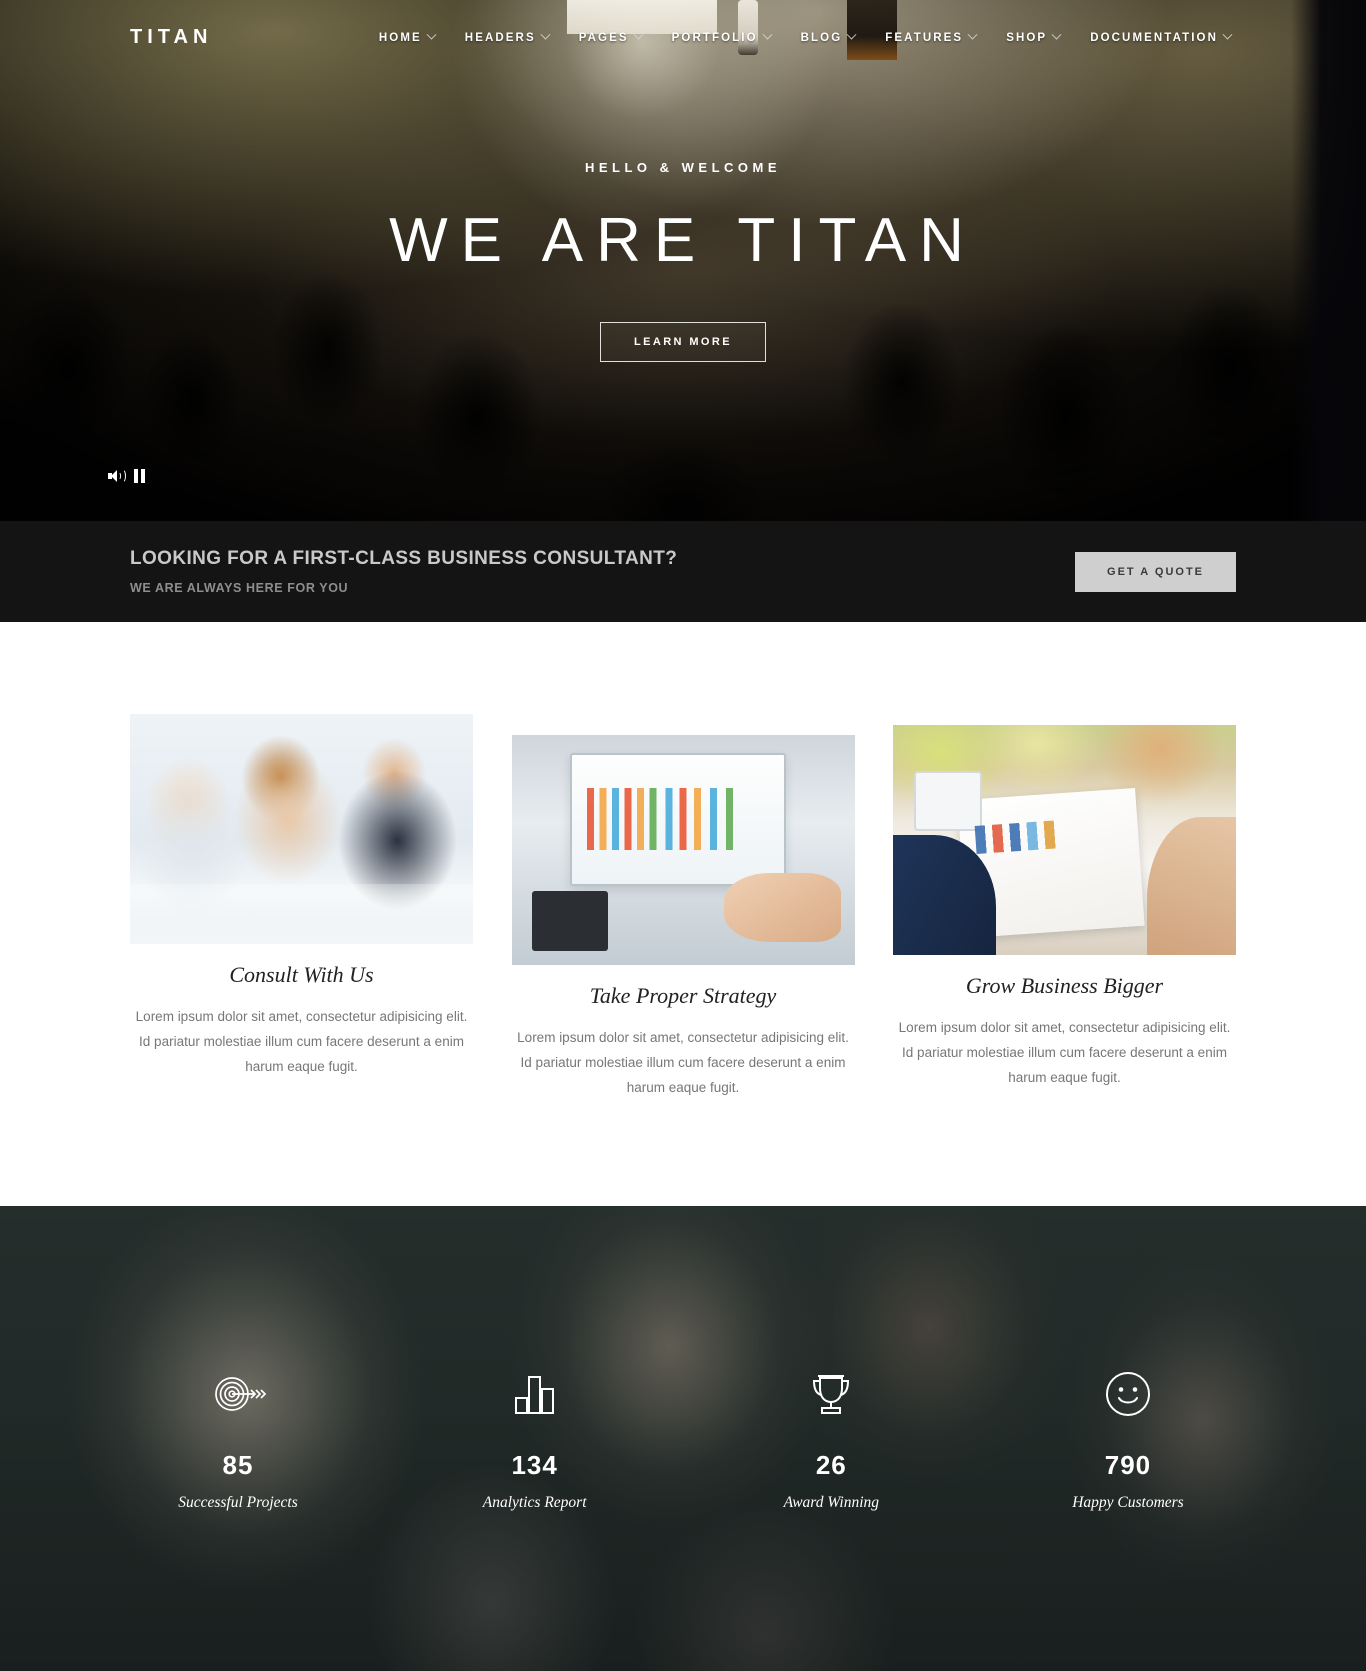  Describe the element at coordinates (301, 974) in the screenshot. I see `service-card-title: Consult With Us` at that location.